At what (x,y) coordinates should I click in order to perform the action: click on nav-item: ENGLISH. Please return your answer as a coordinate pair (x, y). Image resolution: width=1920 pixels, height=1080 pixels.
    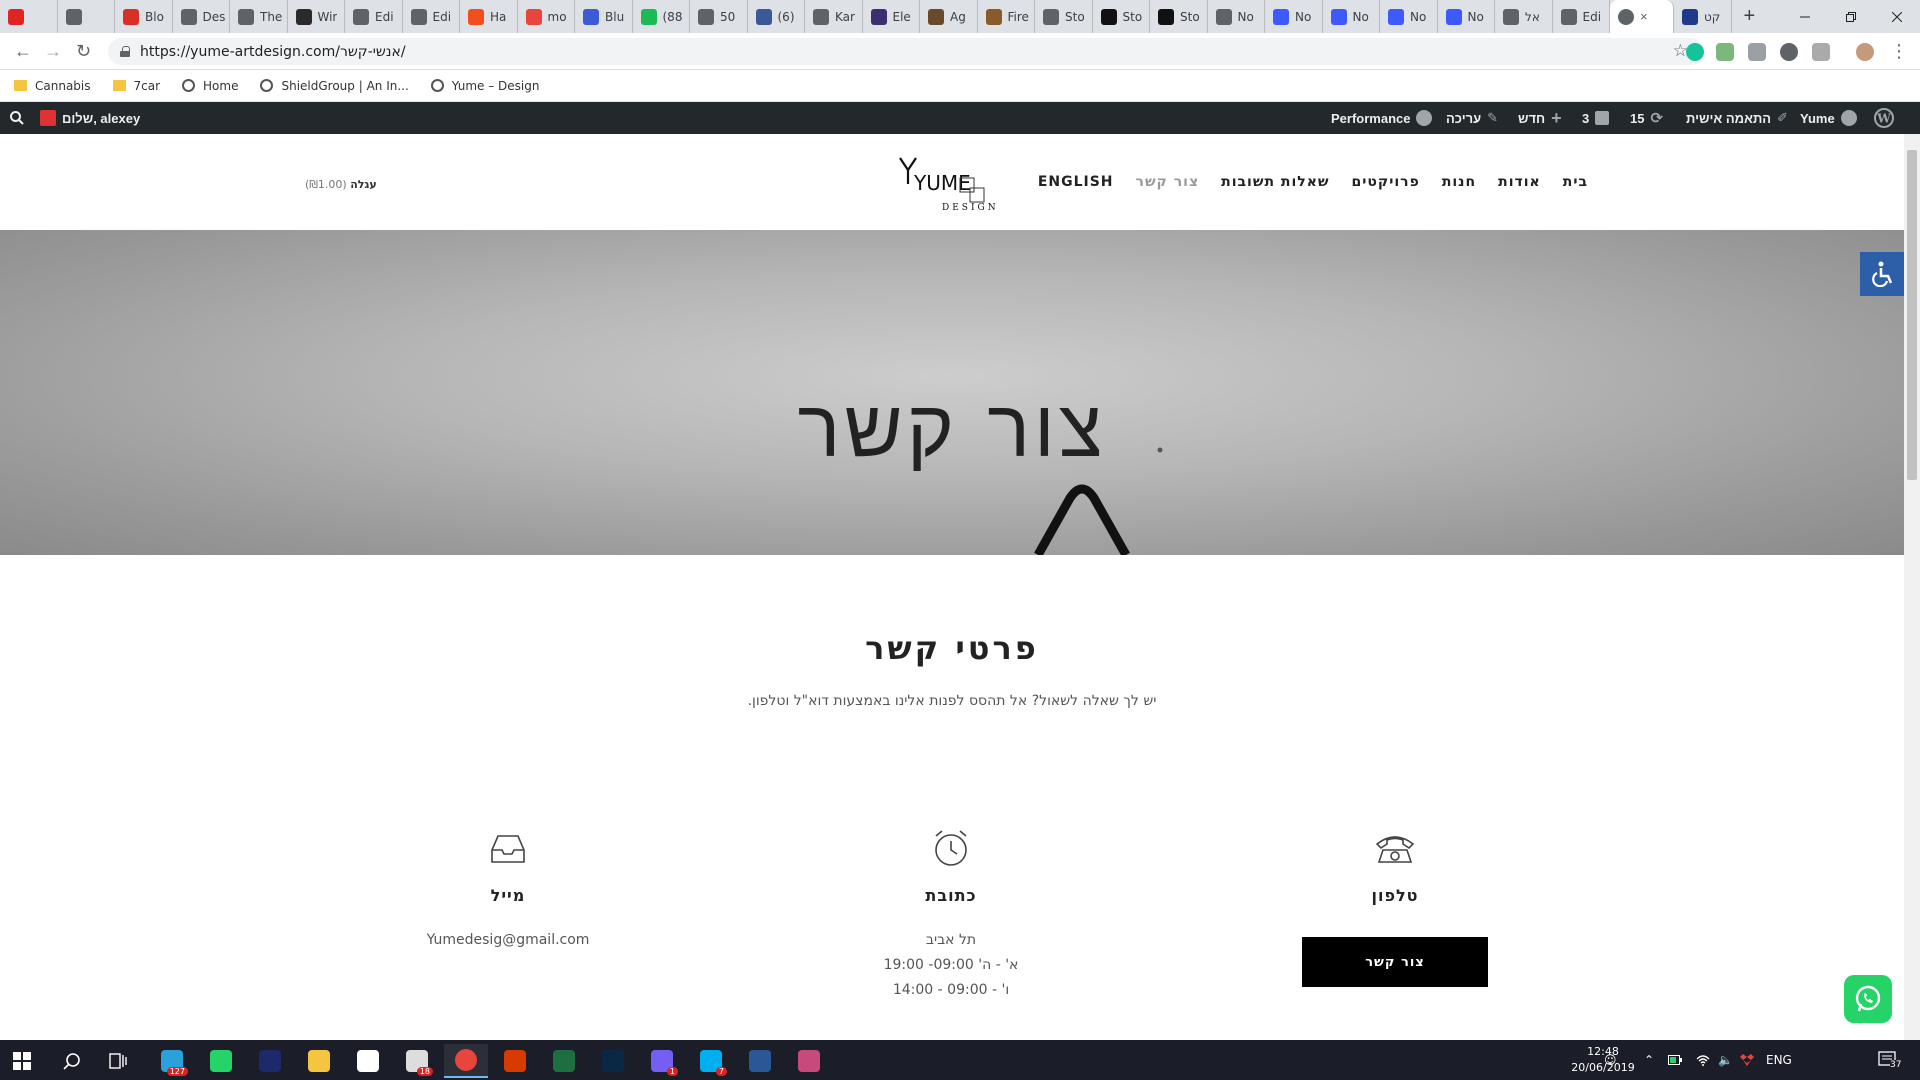
    Looking at the image, I should click on (1076, 182).